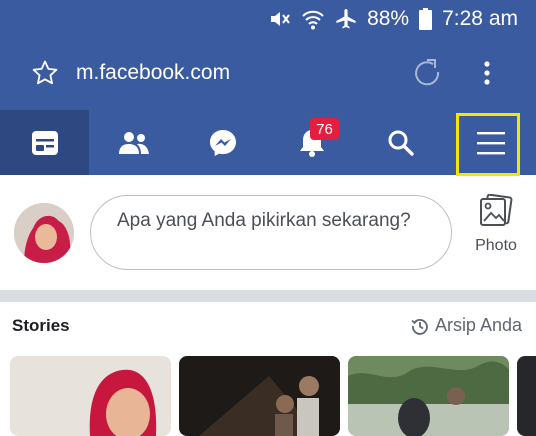 The height and width of the screenshot is (436, 536). What do you see at coordinates (153, 73) in the screenshot?
I see `url-text: m.facebook.com` at bounding box center [153, 73].